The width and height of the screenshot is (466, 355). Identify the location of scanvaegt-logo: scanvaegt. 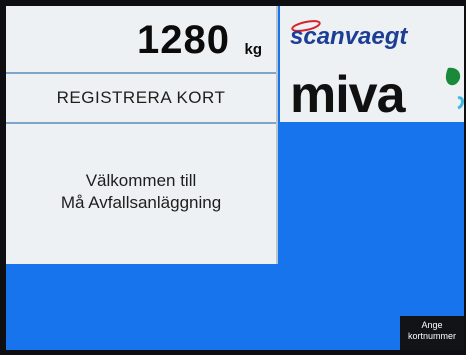
(349, 35).